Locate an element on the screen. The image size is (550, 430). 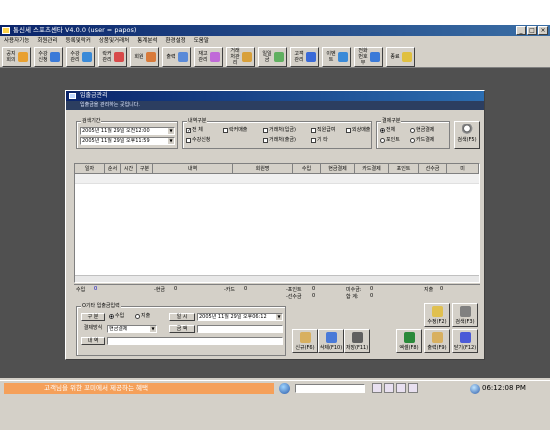
entry-title: O기타 입출금입력 is located at coordinates (101, 306).